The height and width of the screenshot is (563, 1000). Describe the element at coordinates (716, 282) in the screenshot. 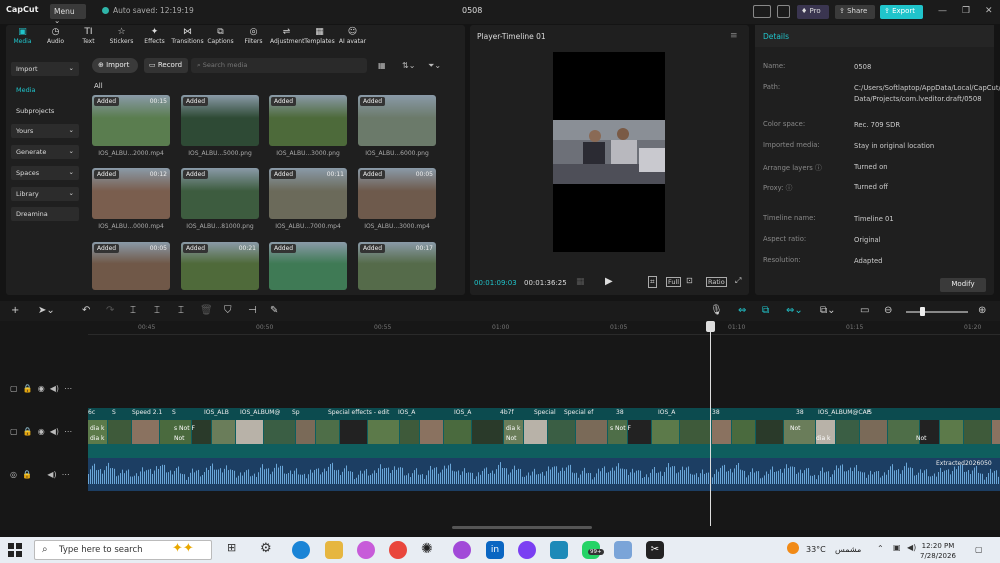

I see `ratio-button: Ratio` at that location.